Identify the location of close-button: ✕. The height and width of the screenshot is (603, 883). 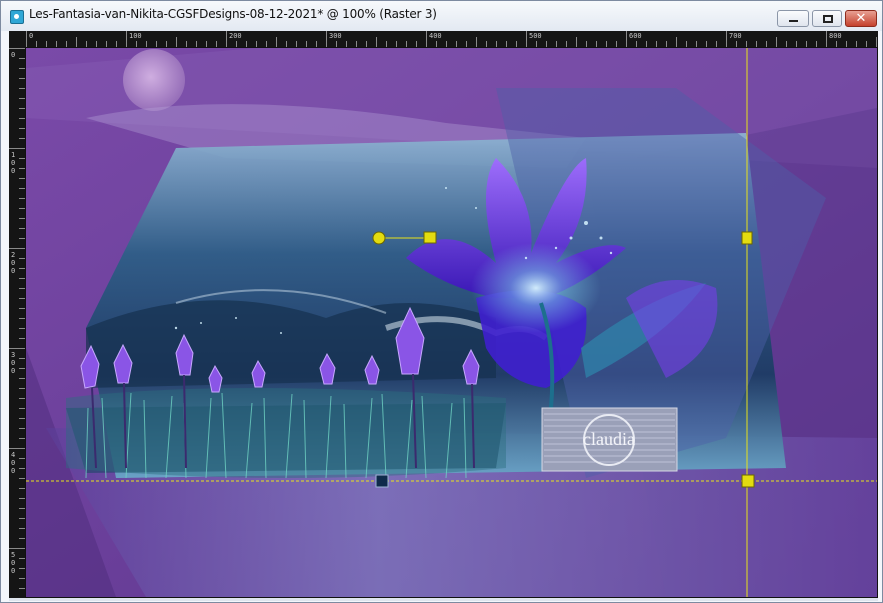
(861, 18).